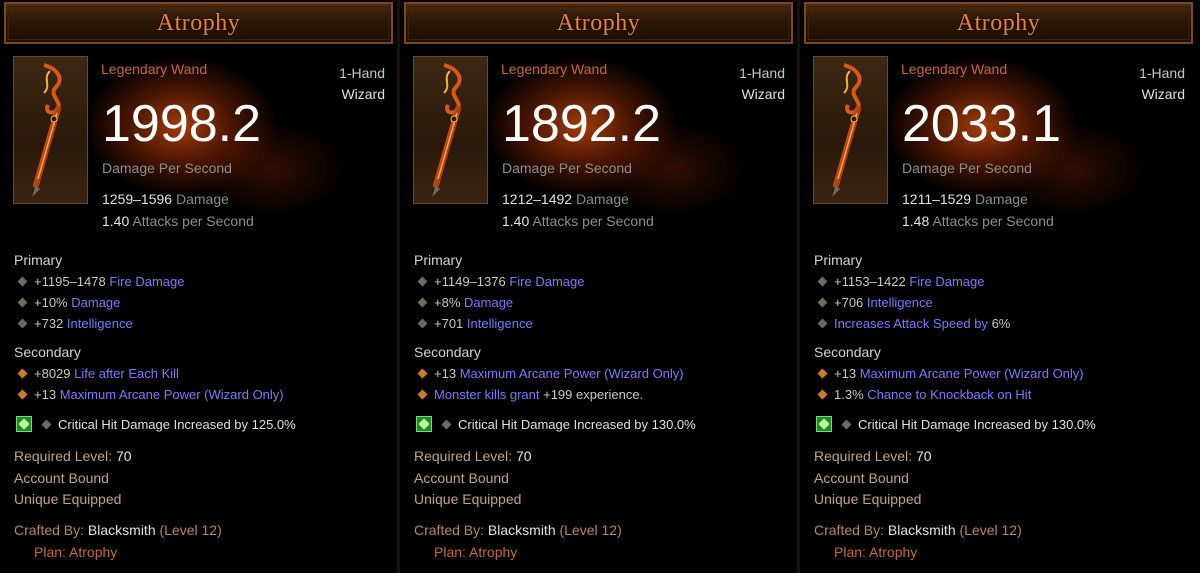 This screenshot has height=573, width=1200. What do you see at coordinates (582, 124) in the screenshot?
I see `dps-value: 1892.2` at bounding box center [582, 124].